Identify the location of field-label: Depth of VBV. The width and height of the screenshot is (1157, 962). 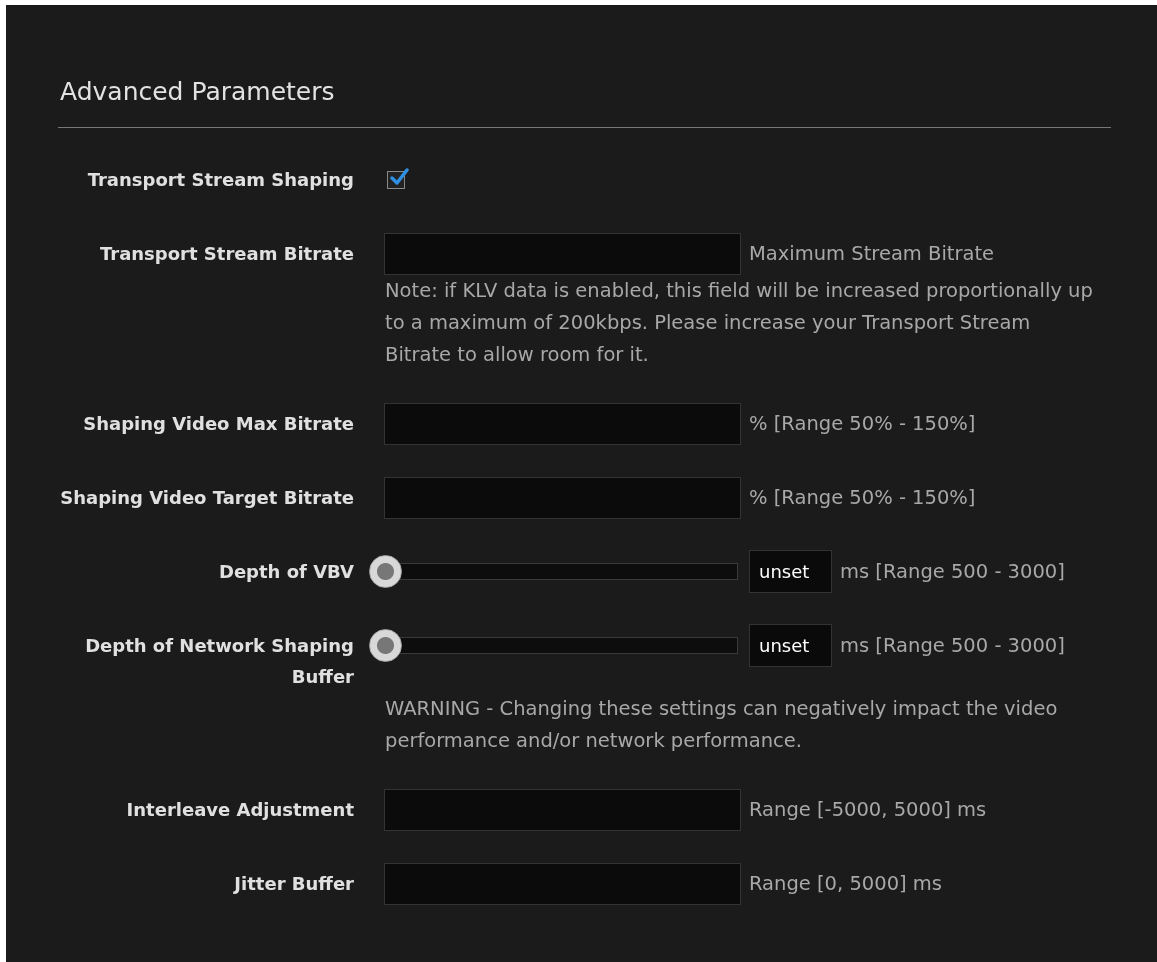
(285, 572).